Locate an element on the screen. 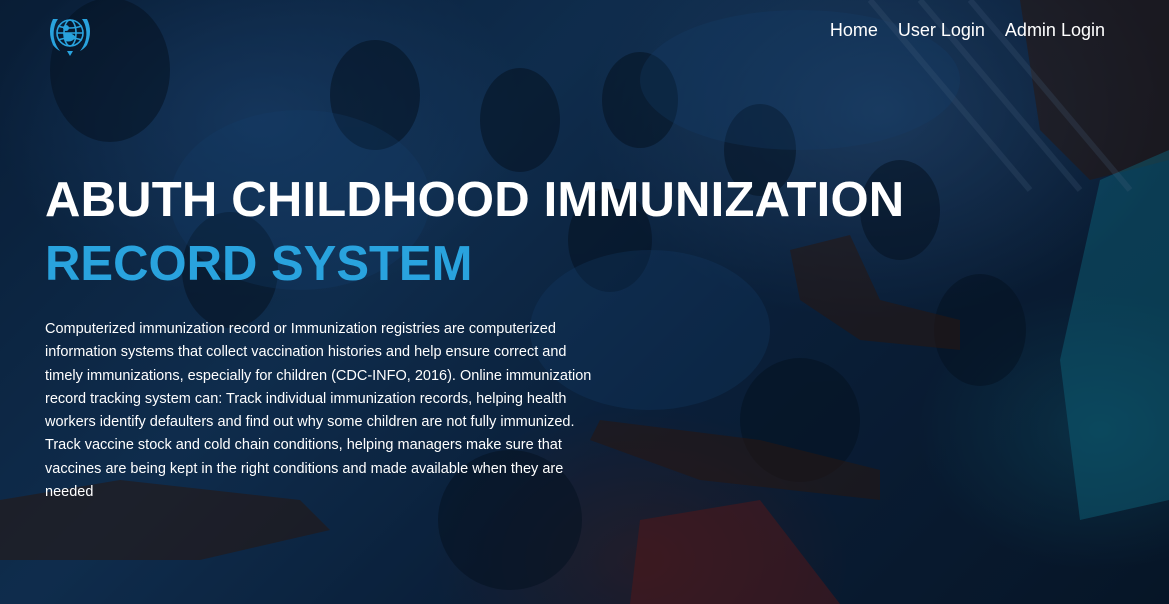  nav-links: Home User Login Admin Login is located at coordinates (967, 30).